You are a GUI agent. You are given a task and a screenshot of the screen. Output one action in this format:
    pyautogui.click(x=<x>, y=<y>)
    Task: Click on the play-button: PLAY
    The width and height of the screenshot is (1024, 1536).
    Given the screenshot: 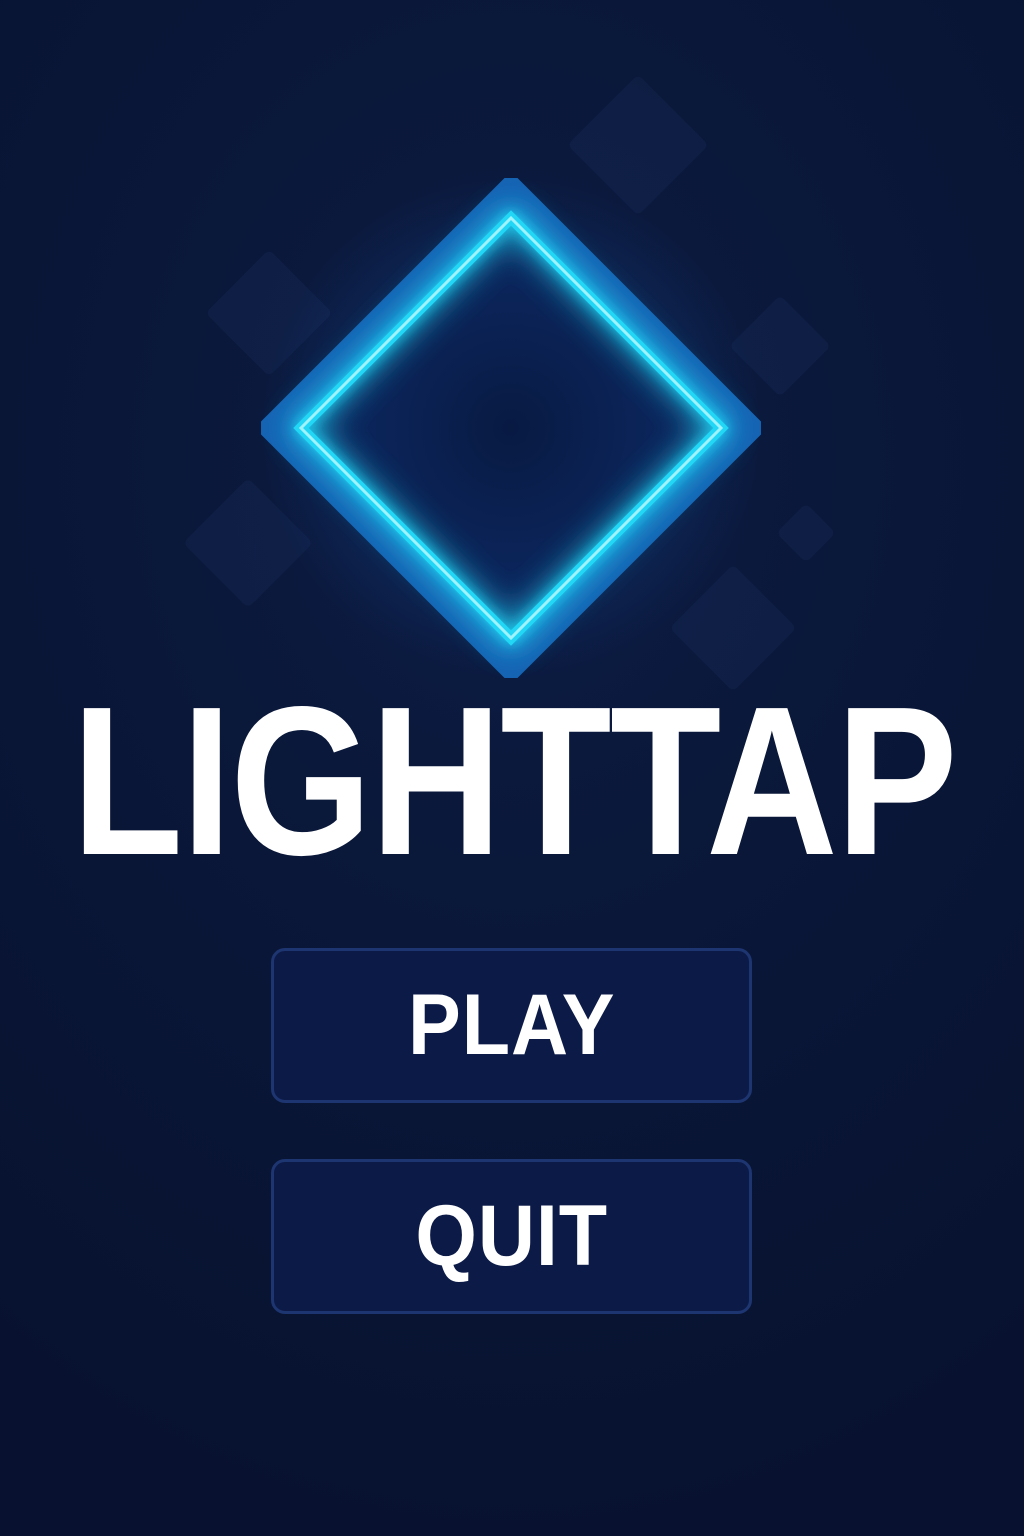 What is the action you would take?
    pyautogui.click(x=511, y=1025)
    